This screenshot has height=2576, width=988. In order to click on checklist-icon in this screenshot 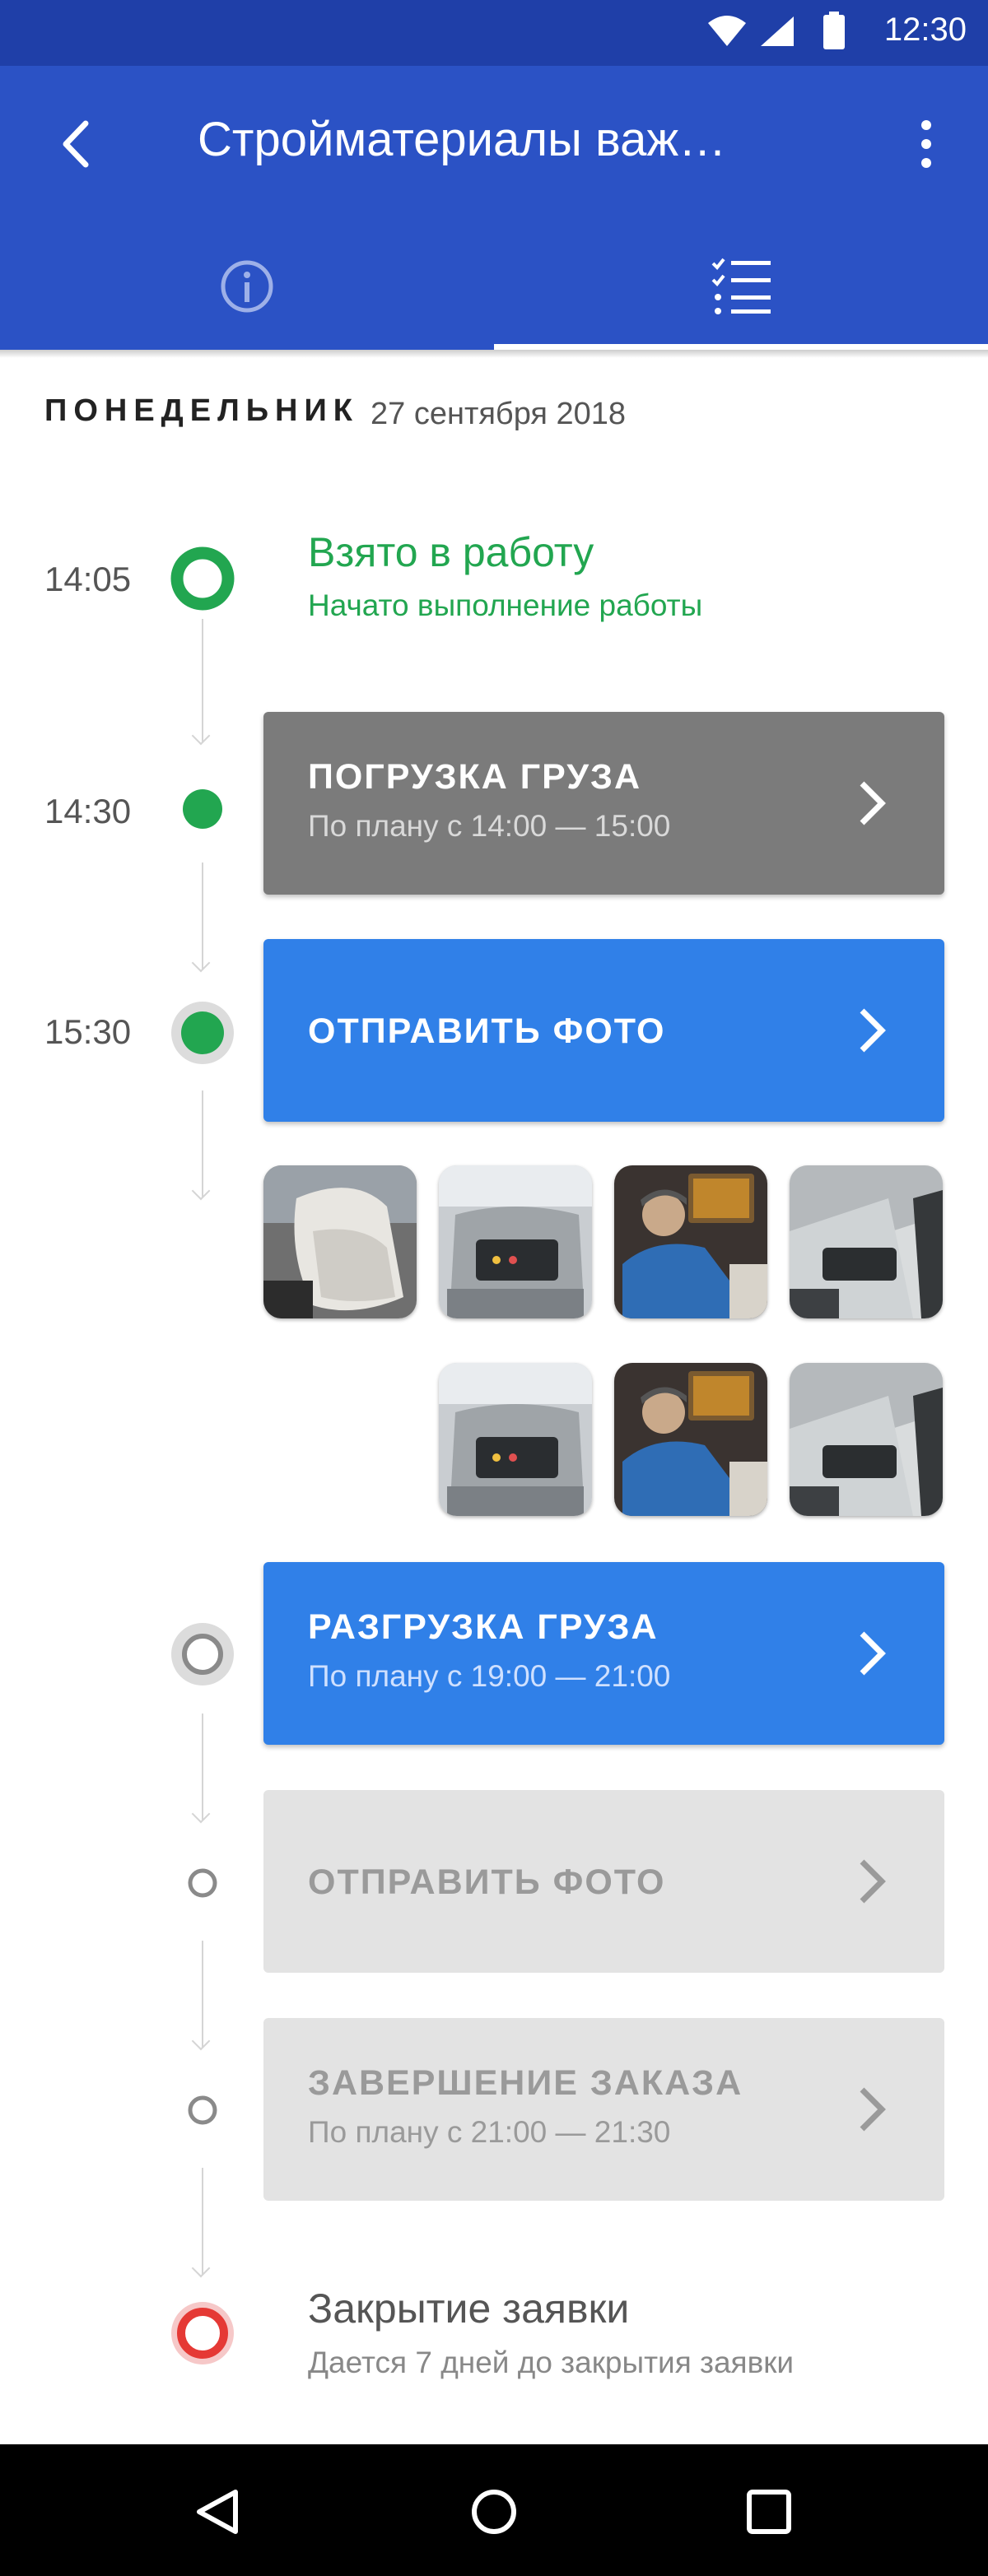, I will do `click(741, 286)`.